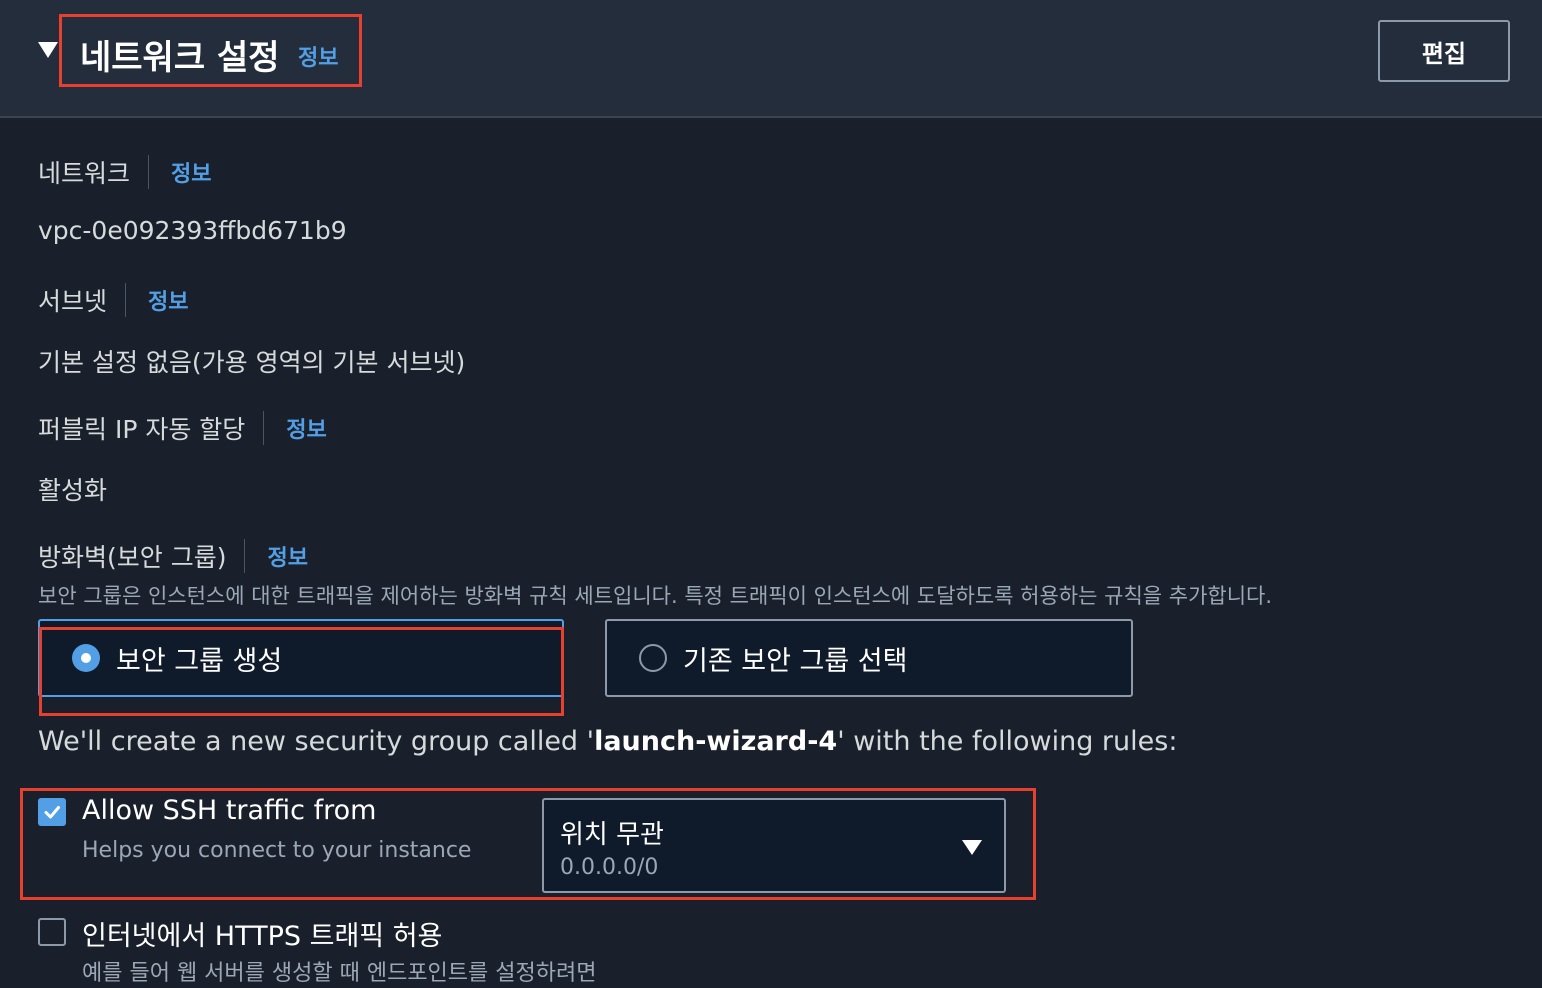  I want to click on firewall-label: 방화벽(보안 그룹), so click(132, 557).